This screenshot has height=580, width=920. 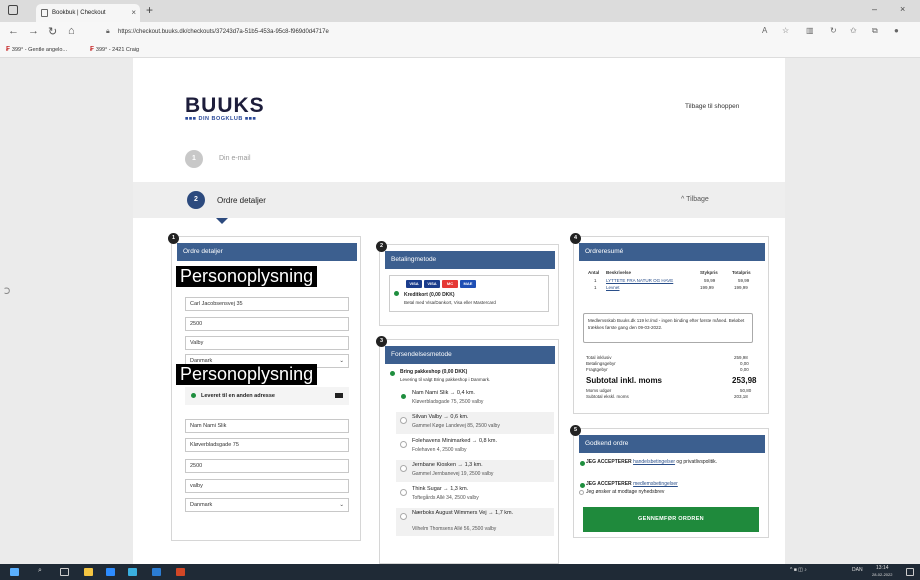 I want to click on logo-tagline: ■■■ DIN BOGKLUB ■■■, so click(x=221, y=119).